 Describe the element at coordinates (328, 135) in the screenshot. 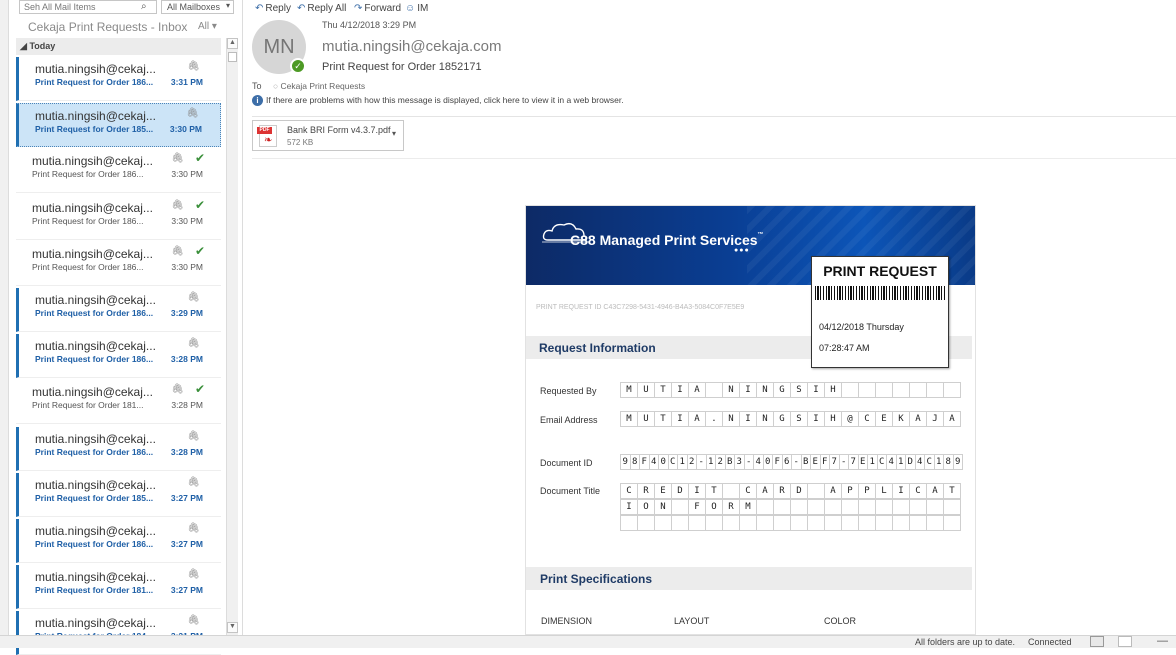

I see `attachment-chip: PDF ❧ Bank BRI Form v4.3.7.pdf 572 KB ▾` at that location.